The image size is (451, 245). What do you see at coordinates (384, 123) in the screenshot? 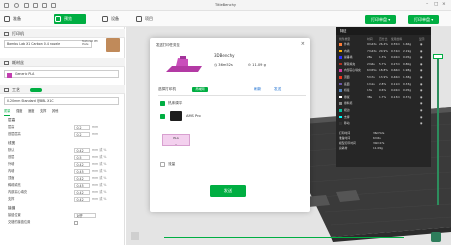
I see `legend-row: 移动 ◉` at bounding box center [384, 123].